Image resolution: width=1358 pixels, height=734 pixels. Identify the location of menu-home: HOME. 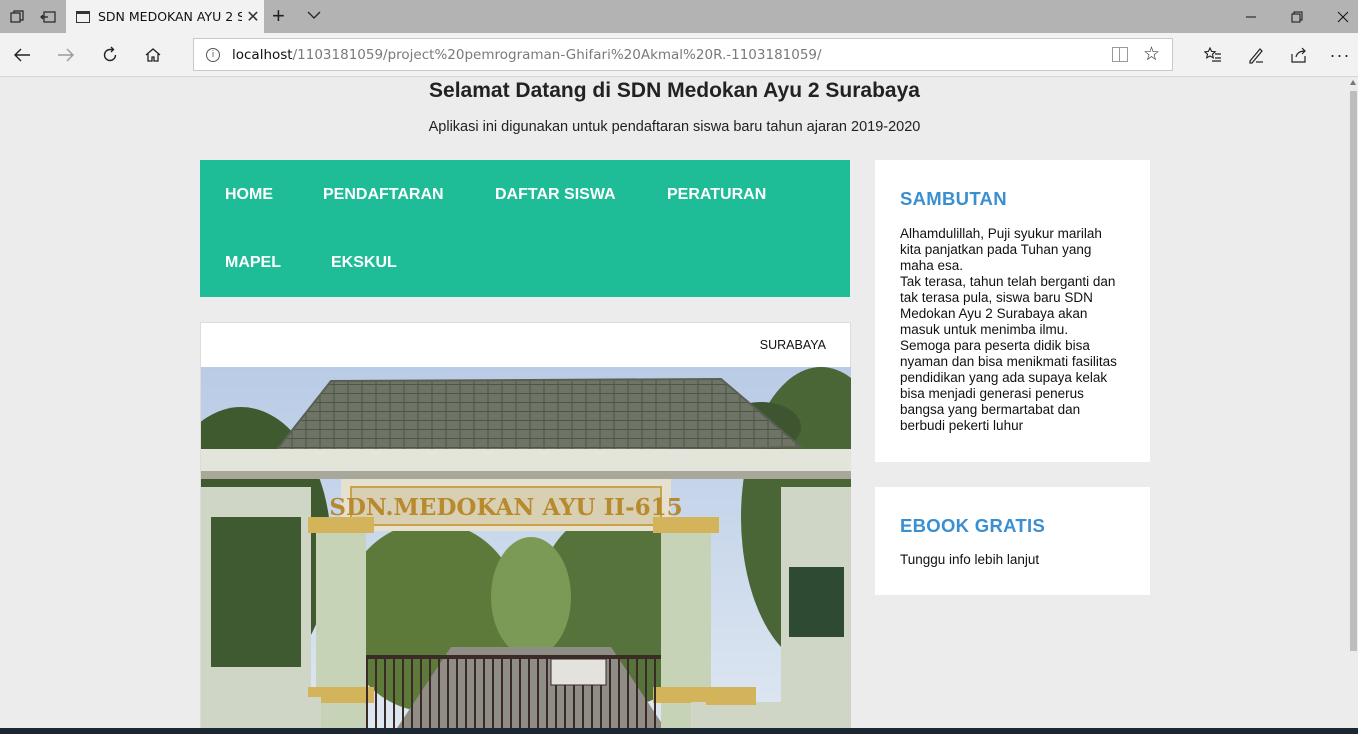
(249, 195).